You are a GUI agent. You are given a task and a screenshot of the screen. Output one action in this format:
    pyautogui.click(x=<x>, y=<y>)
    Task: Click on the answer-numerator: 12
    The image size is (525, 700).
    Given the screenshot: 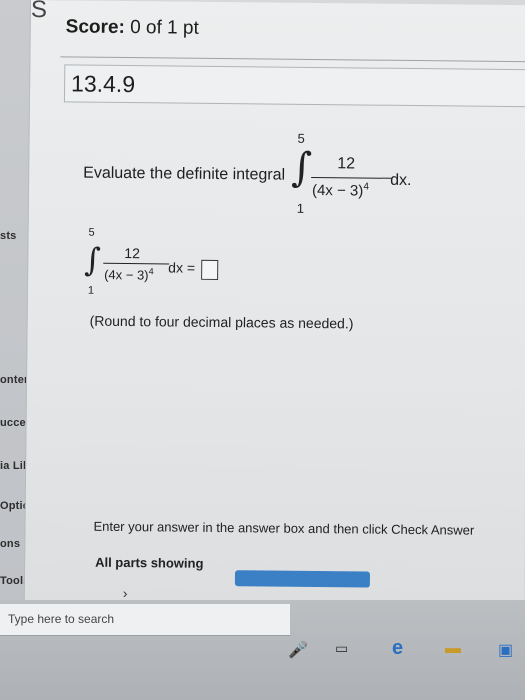 What is the action you would take?
    pyautogui.click(x=132, y=253)
    